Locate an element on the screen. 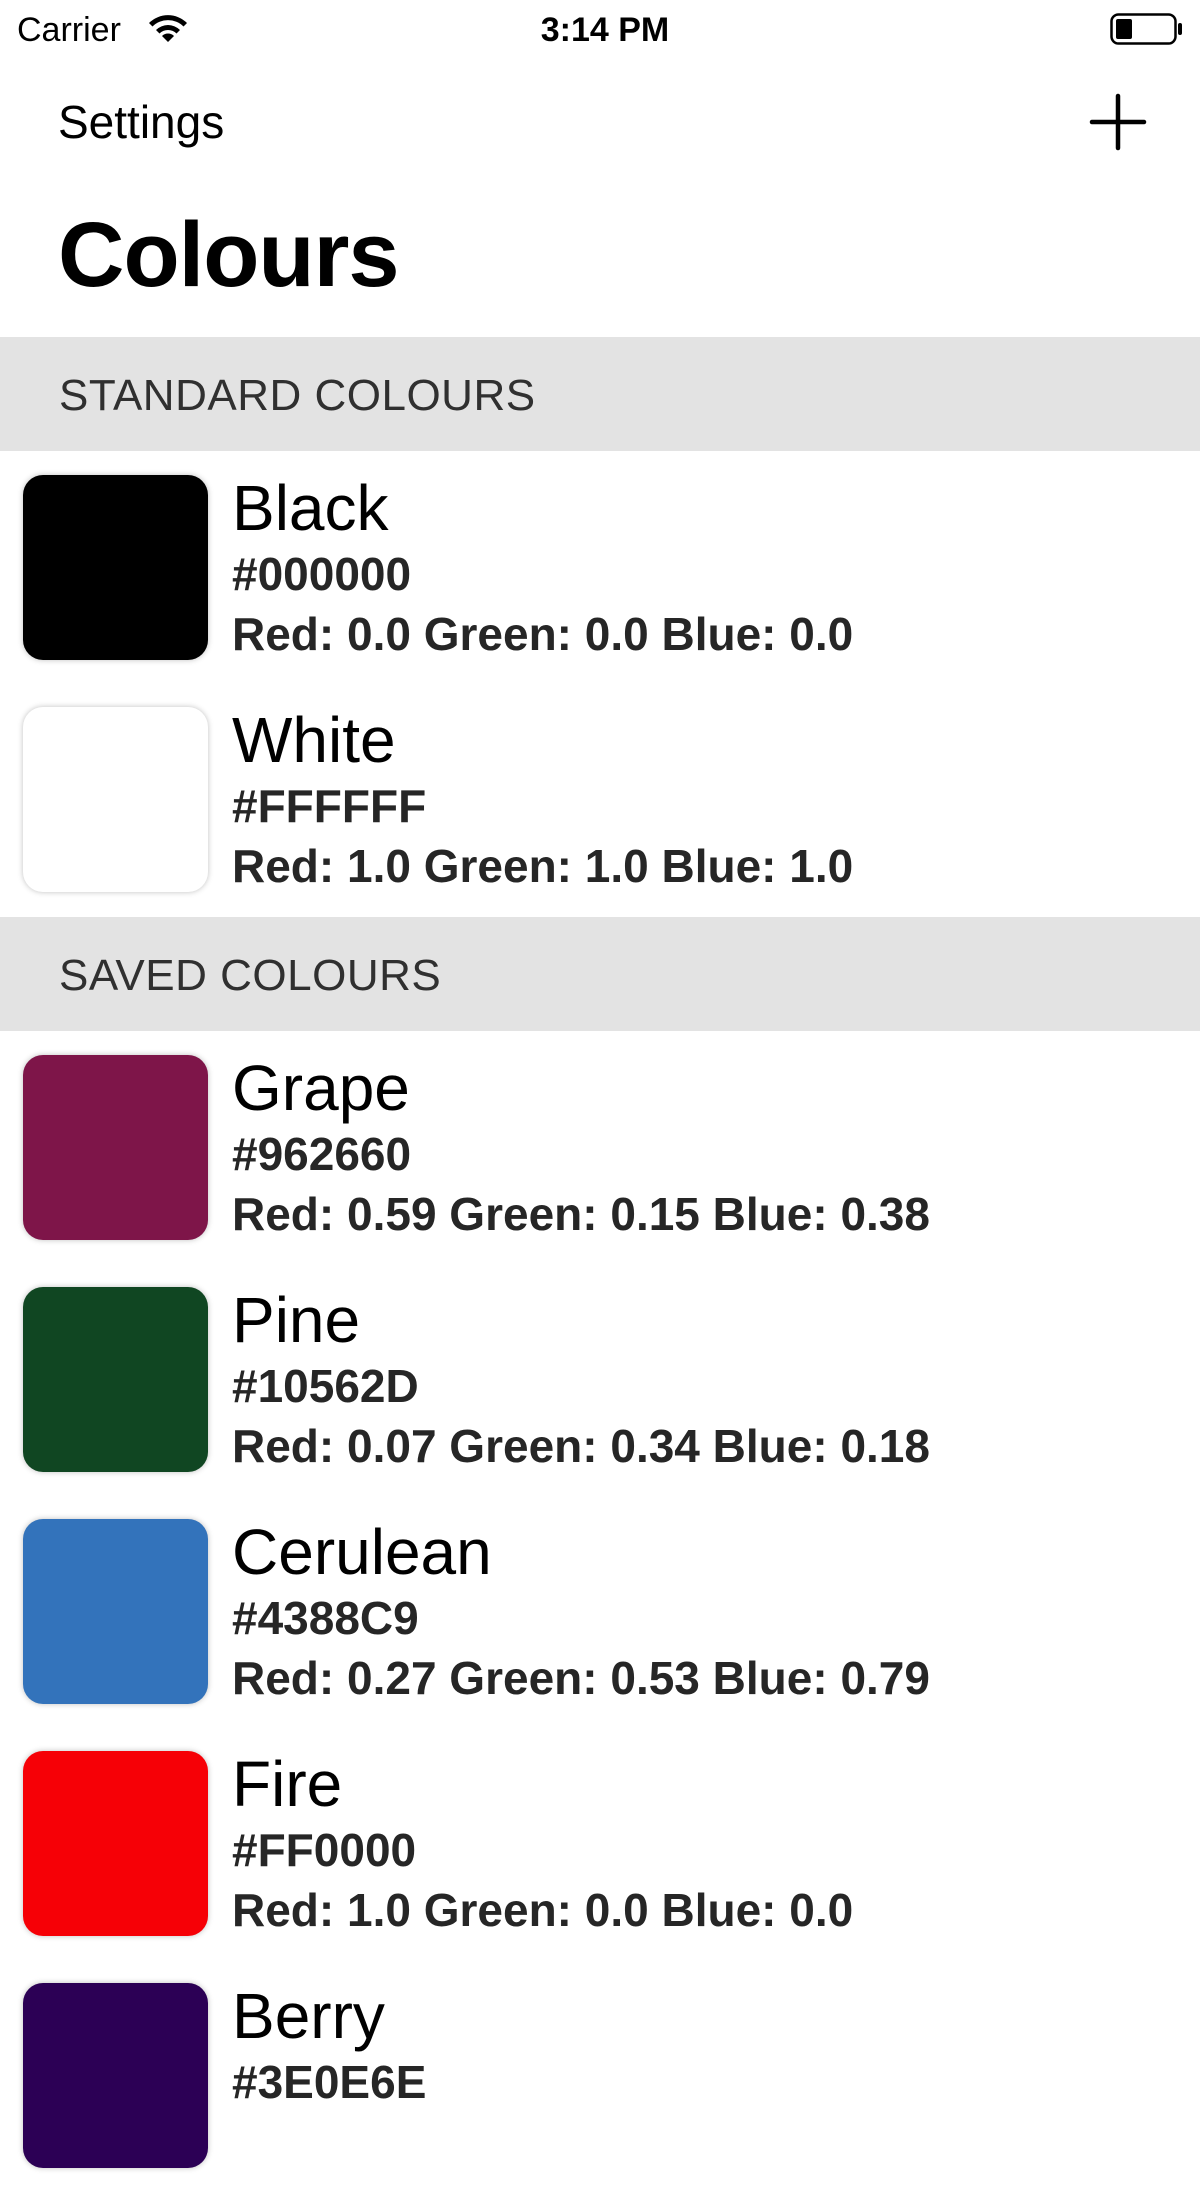 The image size is (1200, 2192). section-header-saved: SAVED COLOURS is located at coordinates (600, 974).